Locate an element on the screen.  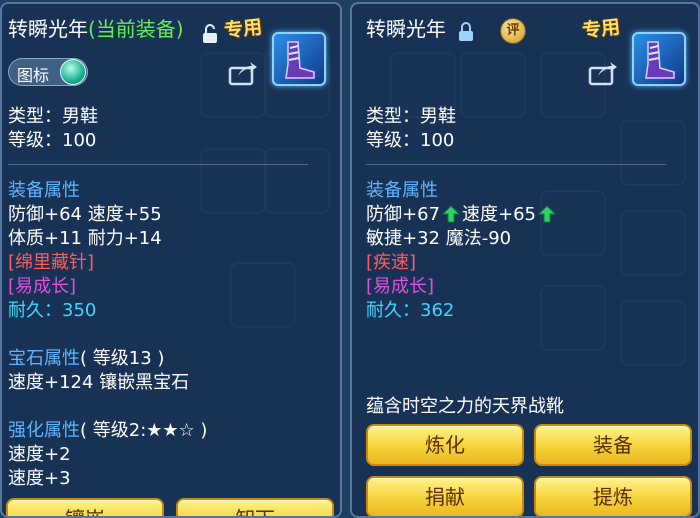
gem-header-row: 宝石属性( 等级13 ) is located at coordinates (86, 359).